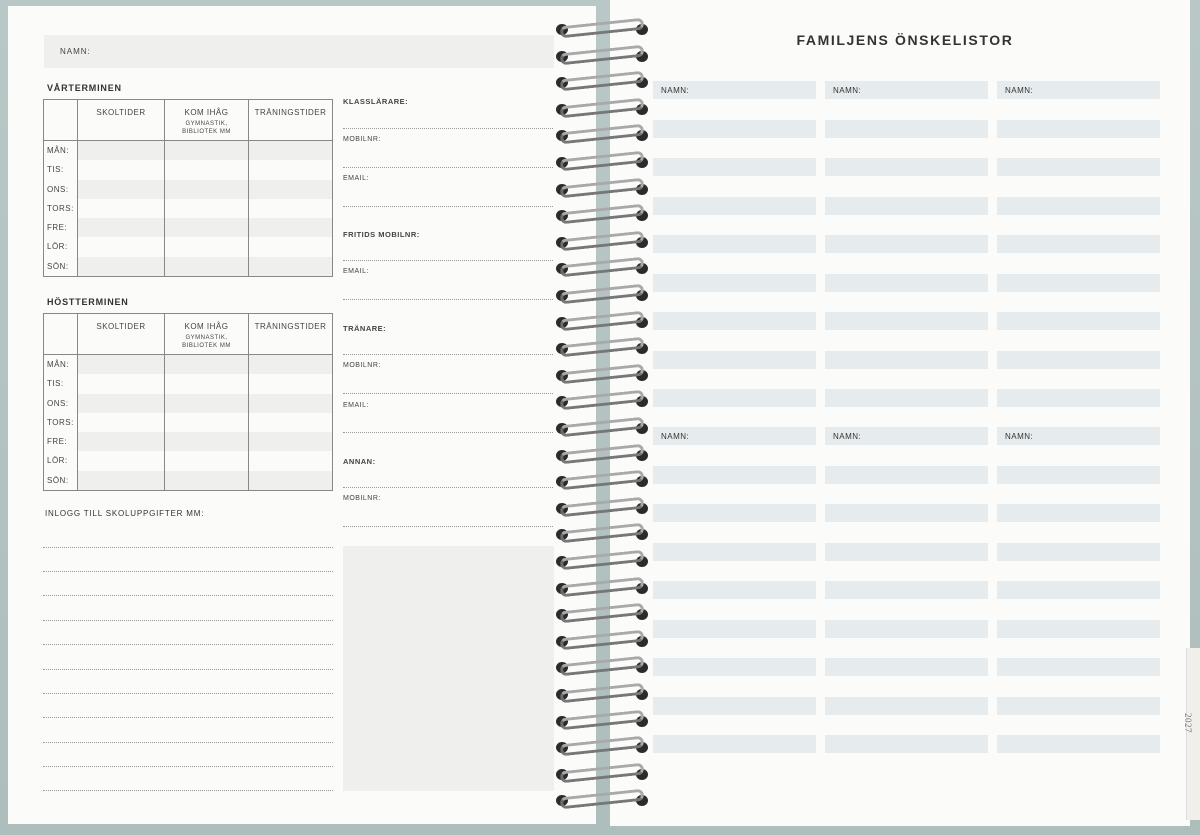 Image resolution: width=1200 pixels, height=835 pixels. Describe the element at coordinates (448, 128) in the screenshot. I see `klasslarare-line` at that location.